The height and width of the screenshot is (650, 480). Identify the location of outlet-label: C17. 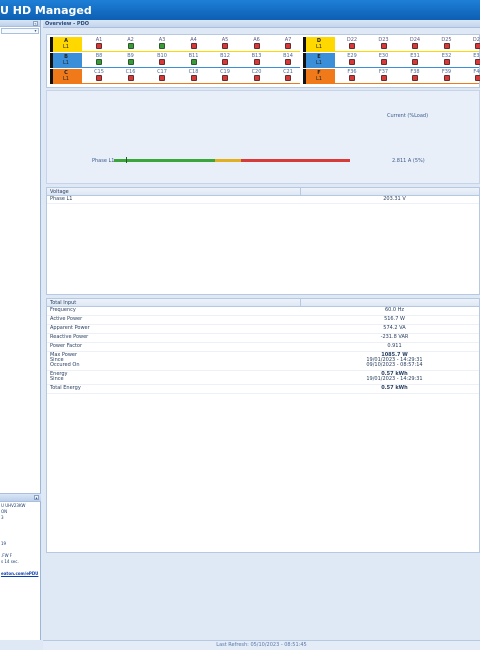
(162, 72).